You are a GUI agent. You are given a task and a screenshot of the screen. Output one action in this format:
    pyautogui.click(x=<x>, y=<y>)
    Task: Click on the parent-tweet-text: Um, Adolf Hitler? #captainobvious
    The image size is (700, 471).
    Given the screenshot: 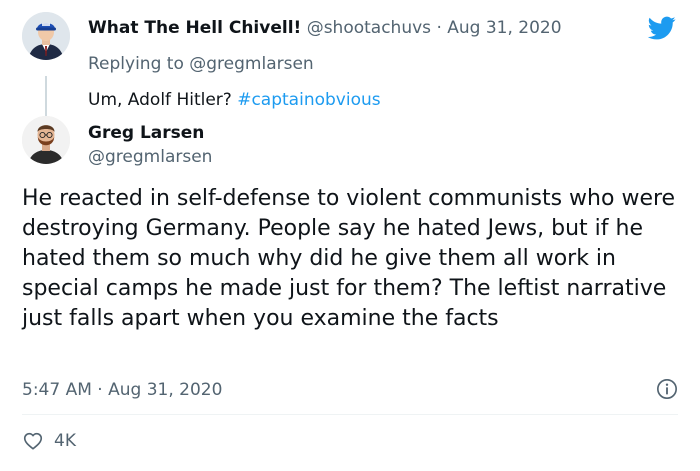 What is the action you would take?
    pyautogui.click(x=234, y=100)
    